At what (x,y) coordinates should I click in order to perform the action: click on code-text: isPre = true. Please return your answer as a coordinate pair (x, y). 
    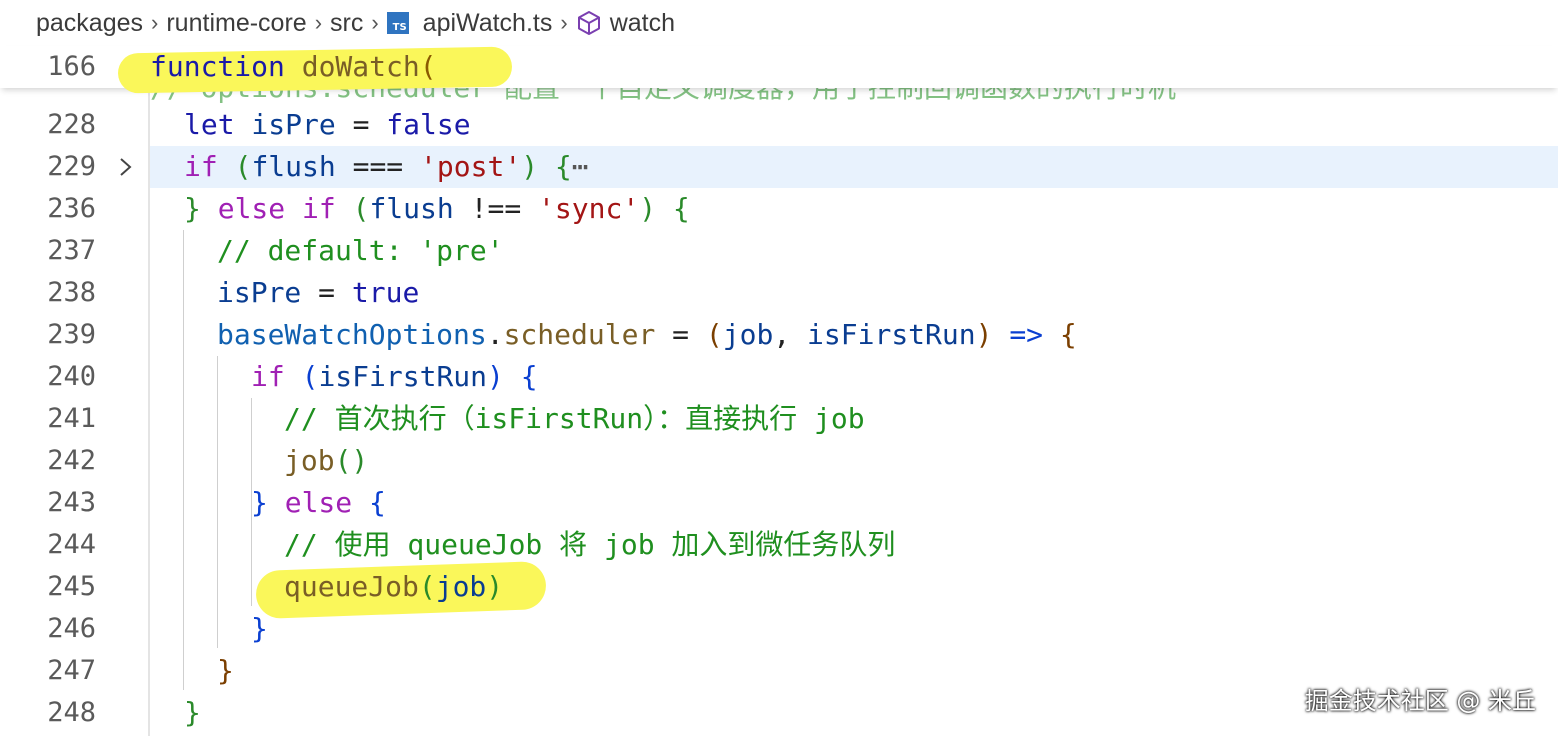
    Looking at the image, I should click on (318, 292).